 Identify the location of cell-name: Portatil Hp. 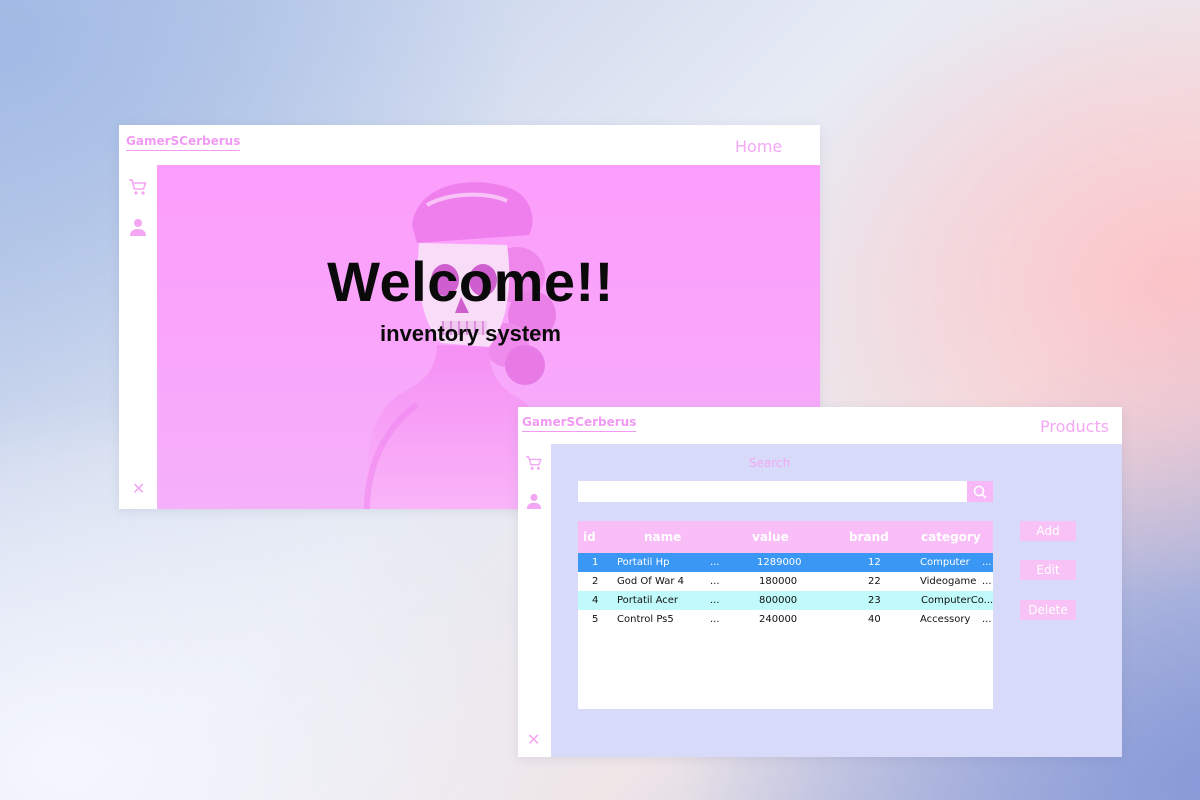
(643, 562).